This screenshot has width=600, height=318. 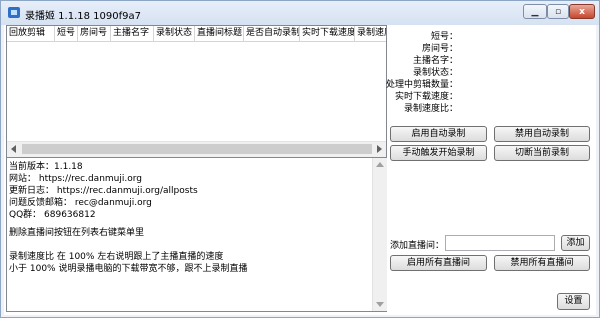 What do you see at coordinates (31, 34) in the screenshot?
I see `column-header-replay-clip: 回放剪辑` at bounding box center [31, 34].